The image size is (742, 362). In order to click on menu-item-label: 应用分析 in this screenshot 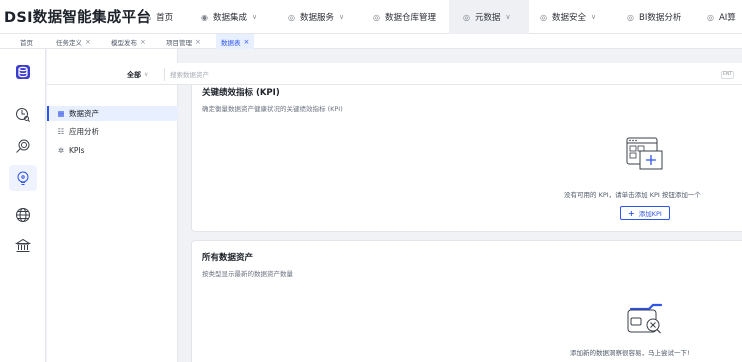, I will do `click(84, 131)`.